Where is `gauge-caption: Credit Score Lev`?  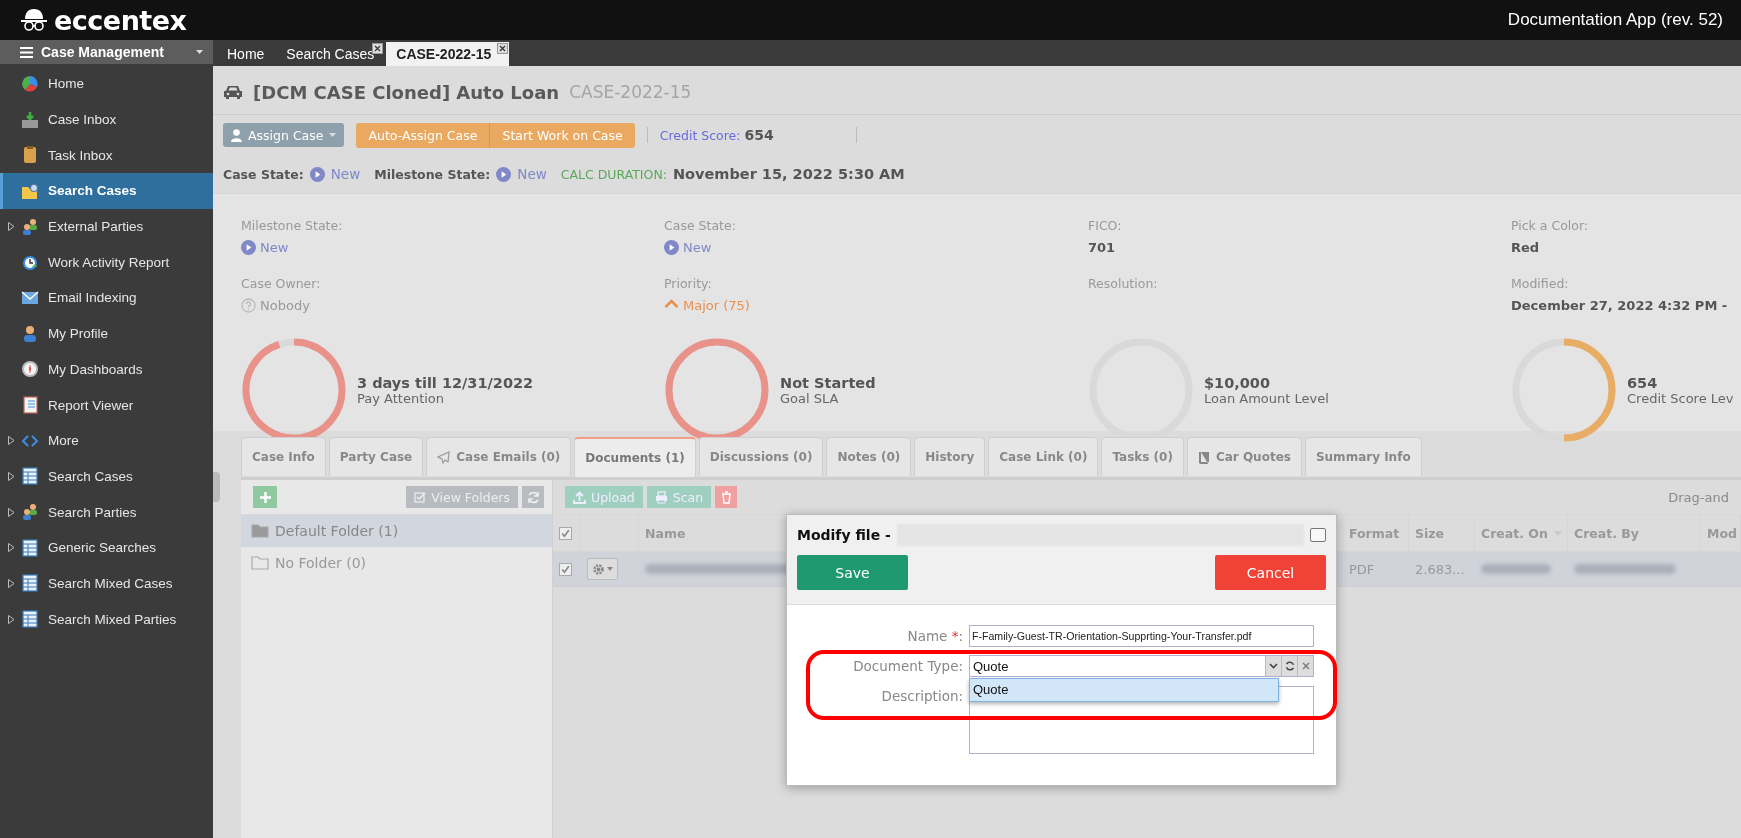
gauge-caption: Credit Score Lev is located at coordinates (1680, 398).